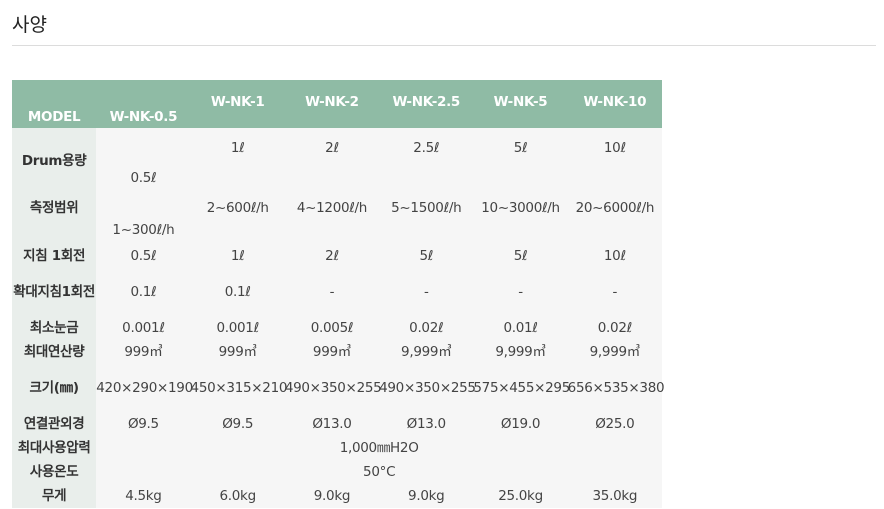  I want to click on row-label: 측정범위, so click(54, 219).